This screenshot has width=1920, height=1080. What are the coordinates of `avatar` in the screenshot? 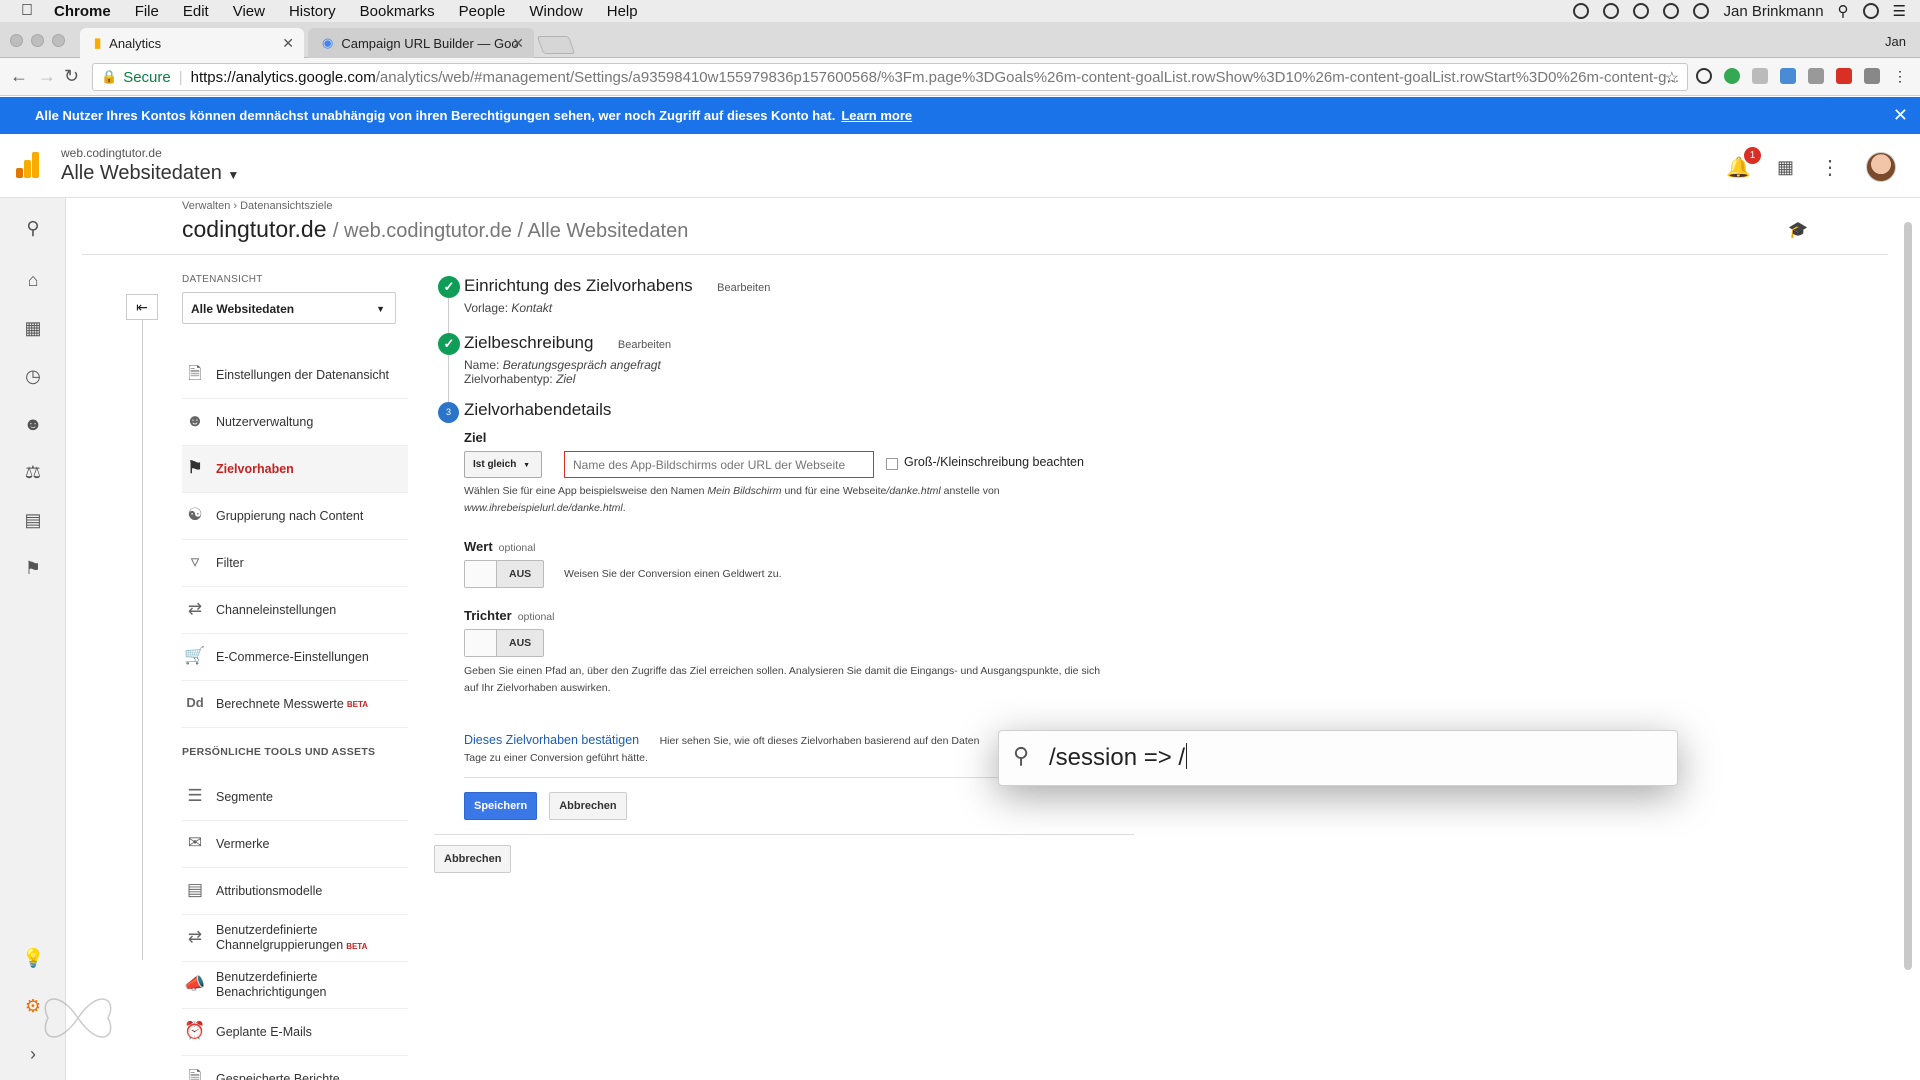 It's located at (1881, 167).